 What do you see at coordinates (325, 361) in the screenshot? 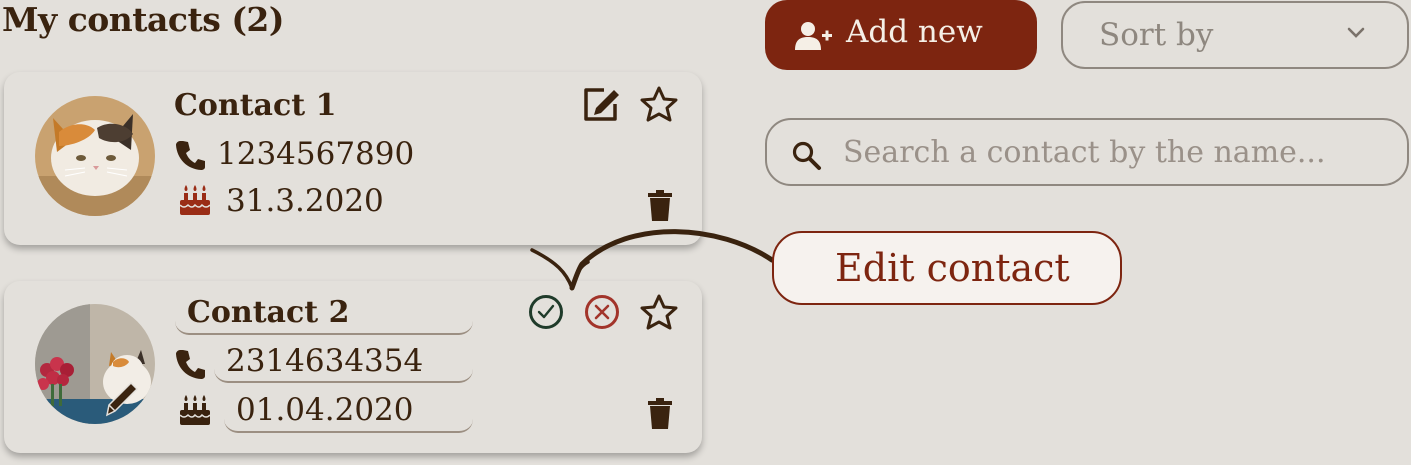
I see `phone-field-value: 2314634354` at bounding box center [325, 361].